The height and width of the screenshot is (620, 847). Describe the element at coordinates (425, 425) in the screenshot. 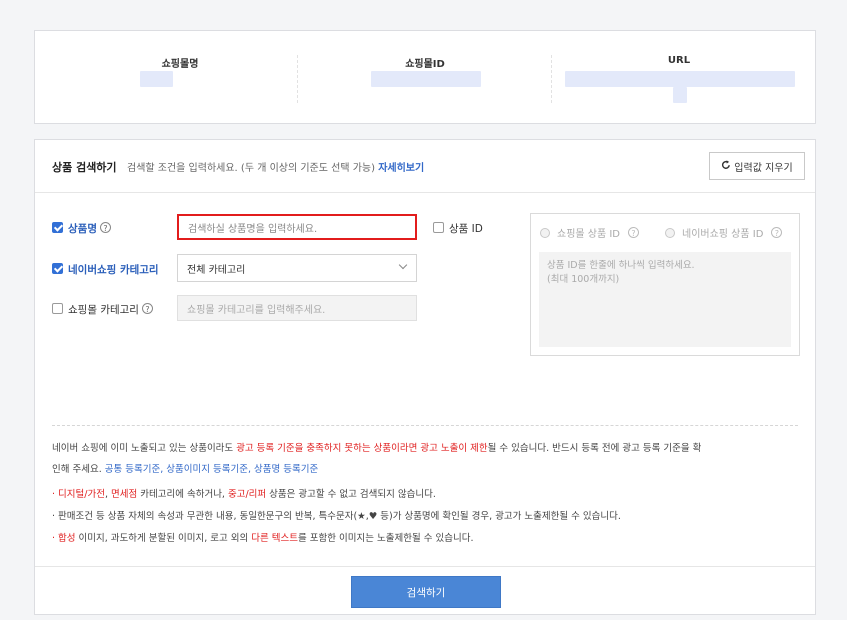

I see `notice-divider` at that location.